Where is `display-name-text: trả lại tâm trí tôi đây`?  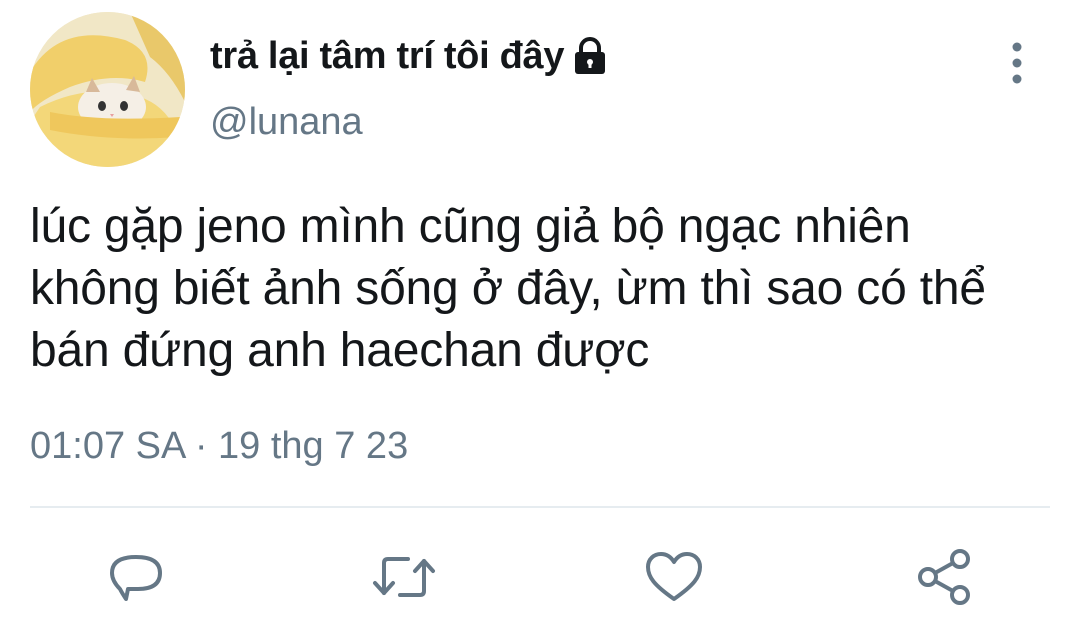 display-name-text: trả lại tâm trí tôi đây is located at coordinates (387, 56).